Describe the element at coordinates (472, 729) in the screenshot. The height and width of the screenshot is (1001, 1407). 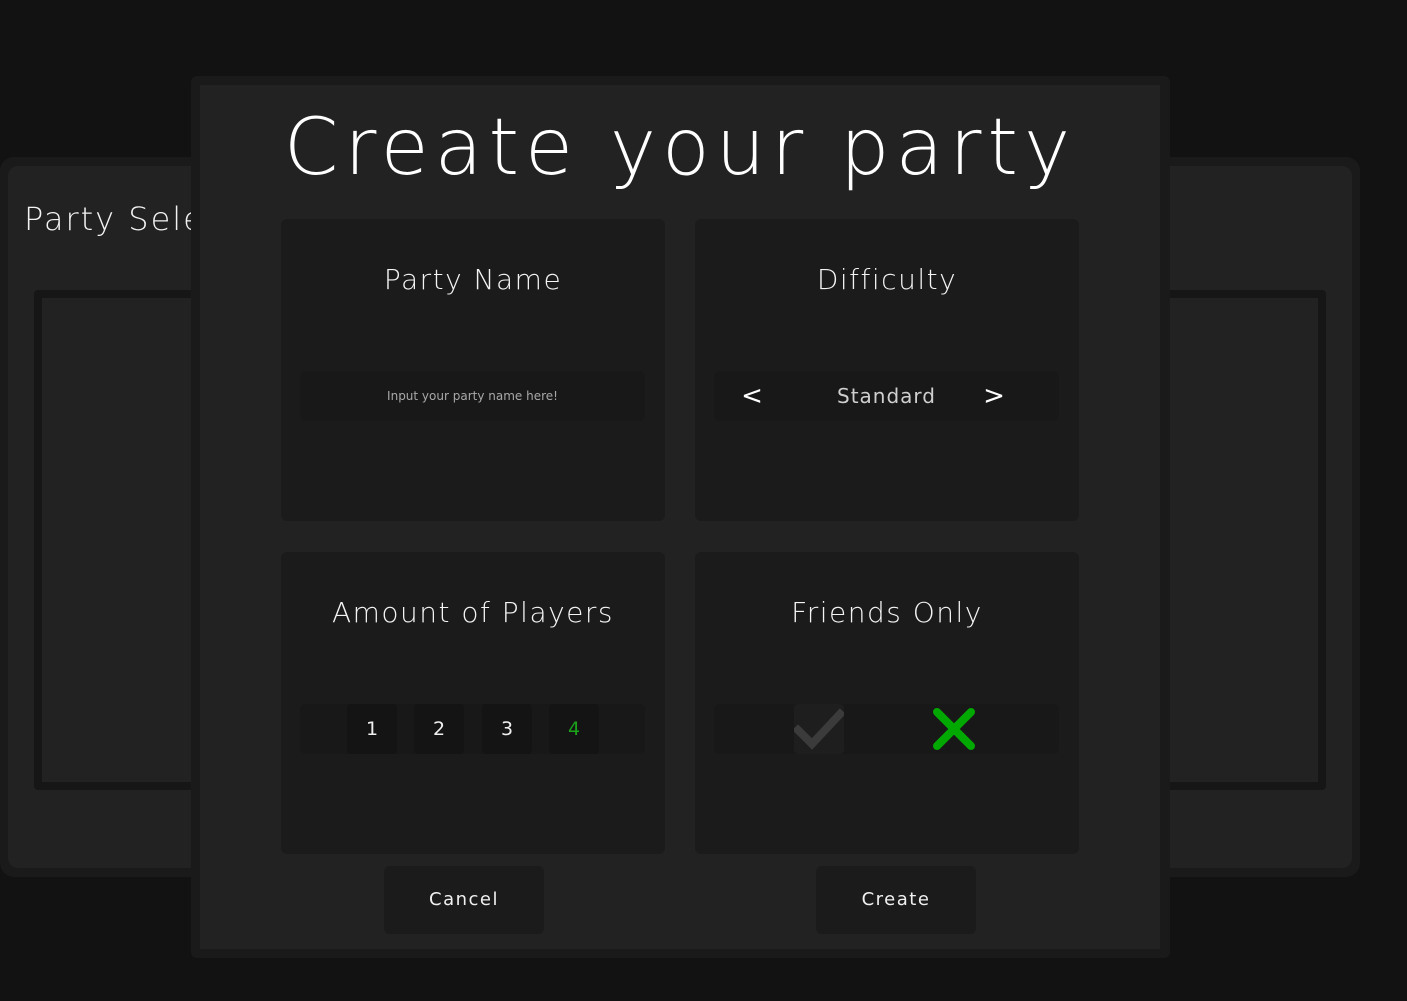
I see `players-selector: 1 2 3 4` at that location.